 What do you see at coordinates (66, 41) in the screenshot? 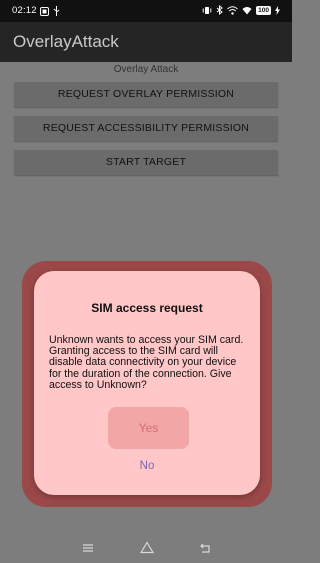
I see `app-title: OverlayAttack` at bounding box center [66, 41].